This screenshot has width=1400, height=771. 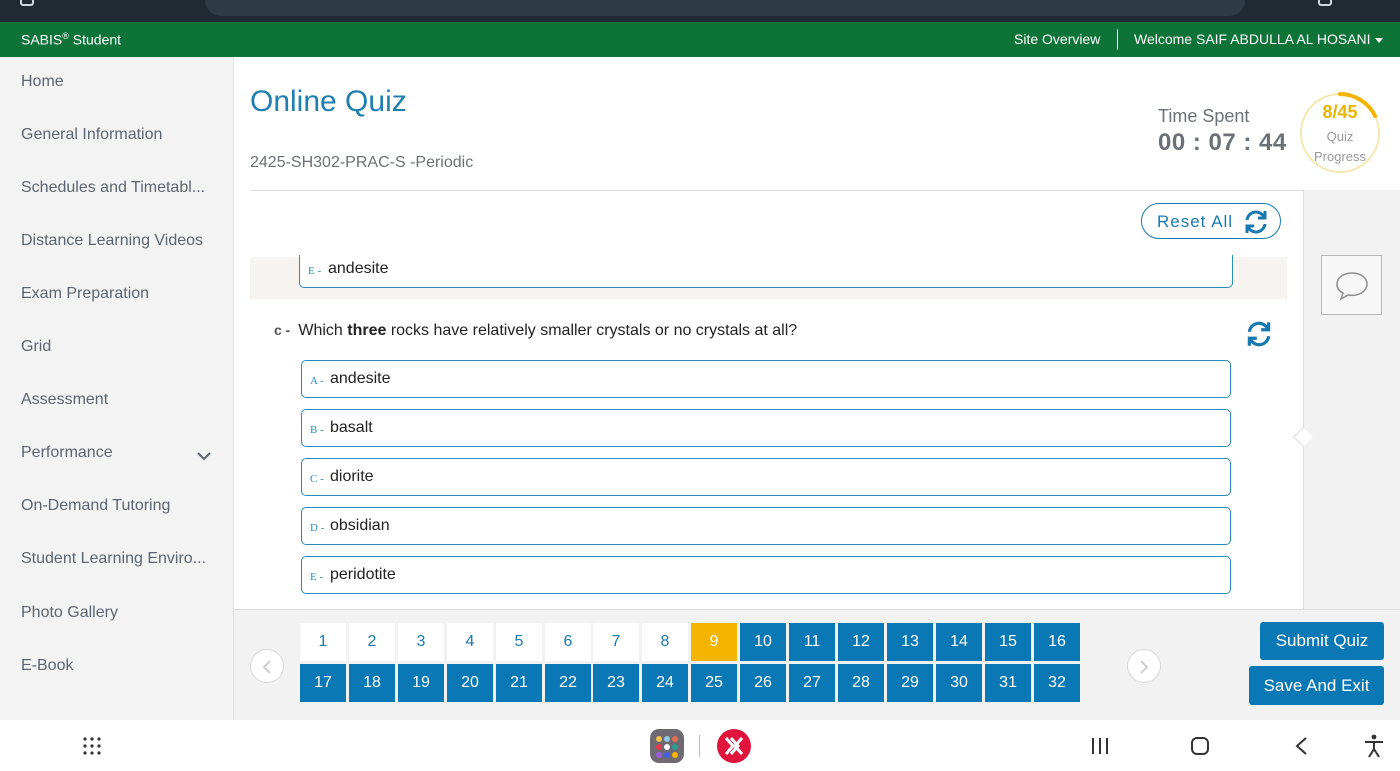 I want to click on question-number-31: 31, so click(x=1008, y=683).